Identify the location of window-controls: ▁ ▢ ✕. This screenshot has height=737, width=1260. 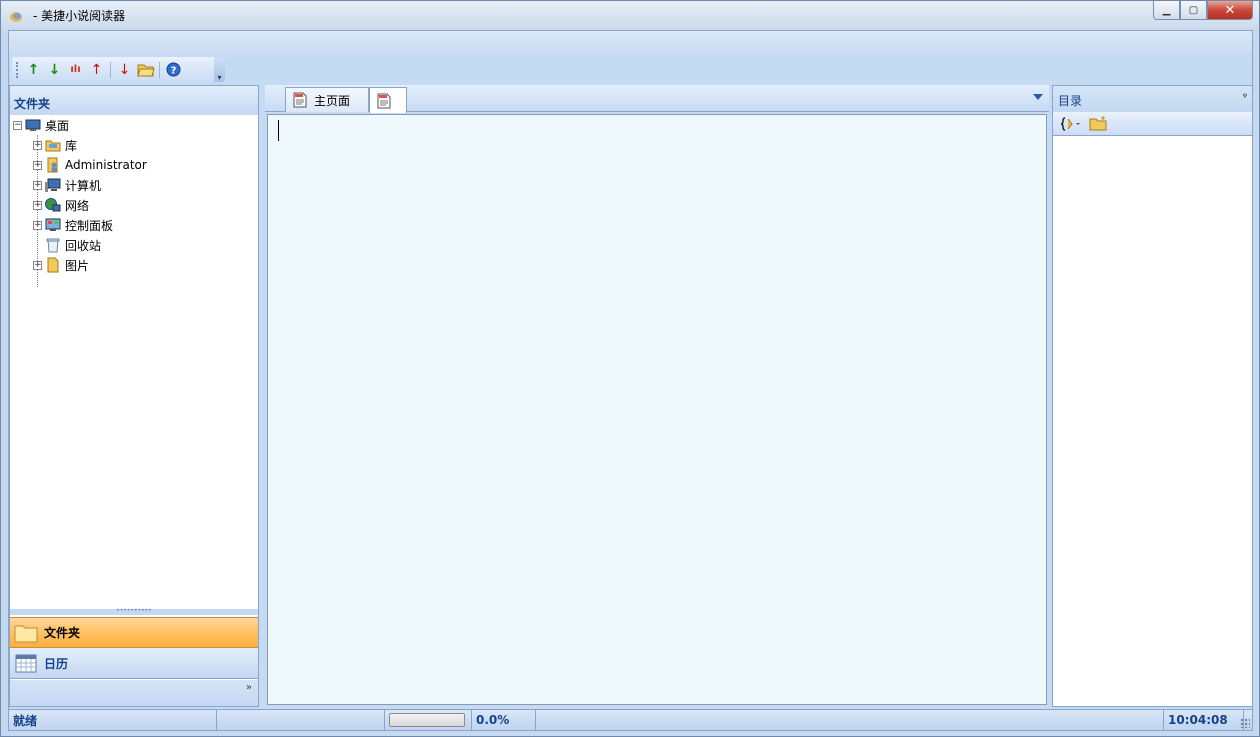
(1203, 11).